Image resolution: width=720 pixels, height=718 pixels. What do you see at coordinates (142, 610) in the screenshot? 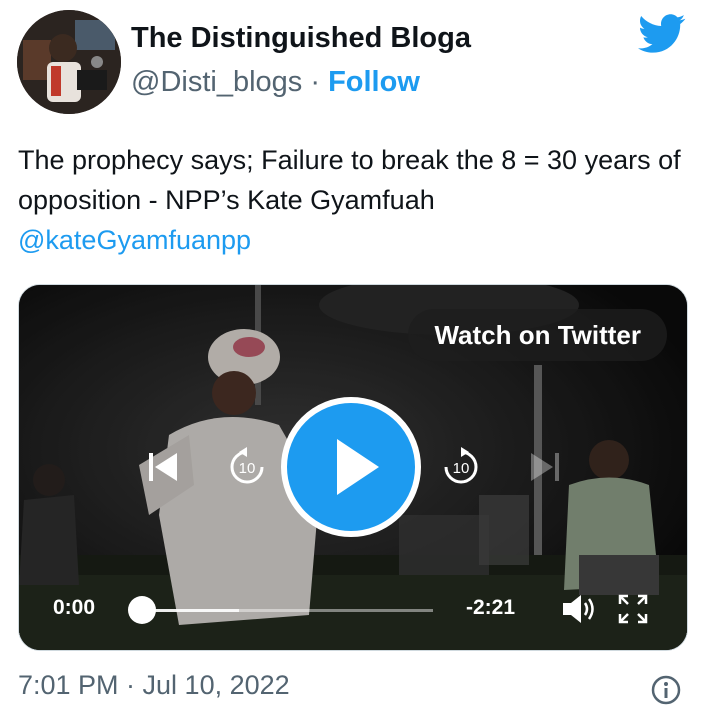
I see `progress-knob` at bounding box center [142, 610].